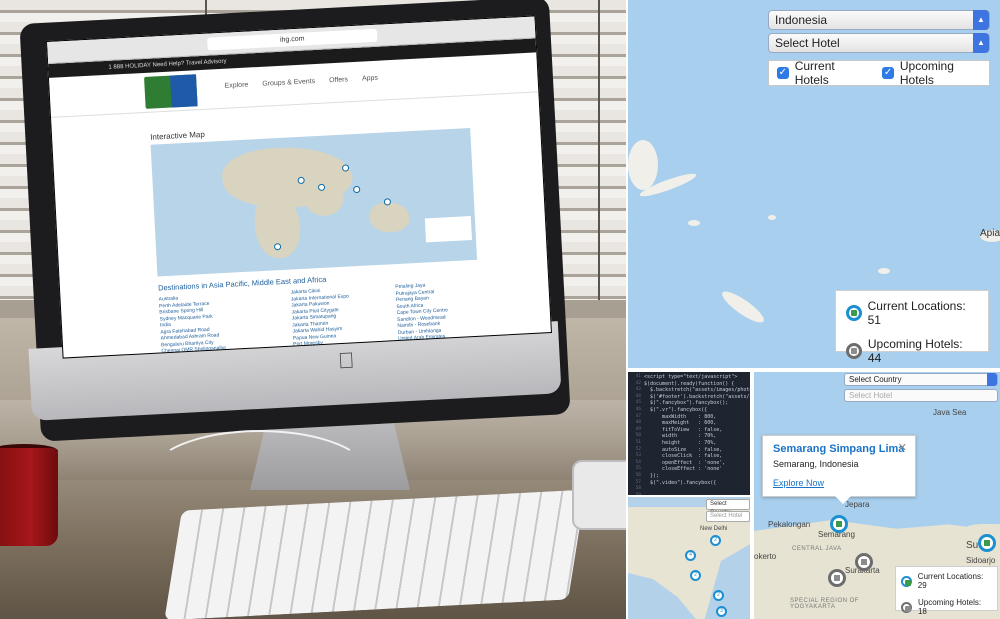 Image resolution: width=1000 pixels, height=619 pixels. What do you see at coordinates (783, 73) in the screenshot?
I see `current-hotels-checkbox: ✓` at bounding box center [783, 73].